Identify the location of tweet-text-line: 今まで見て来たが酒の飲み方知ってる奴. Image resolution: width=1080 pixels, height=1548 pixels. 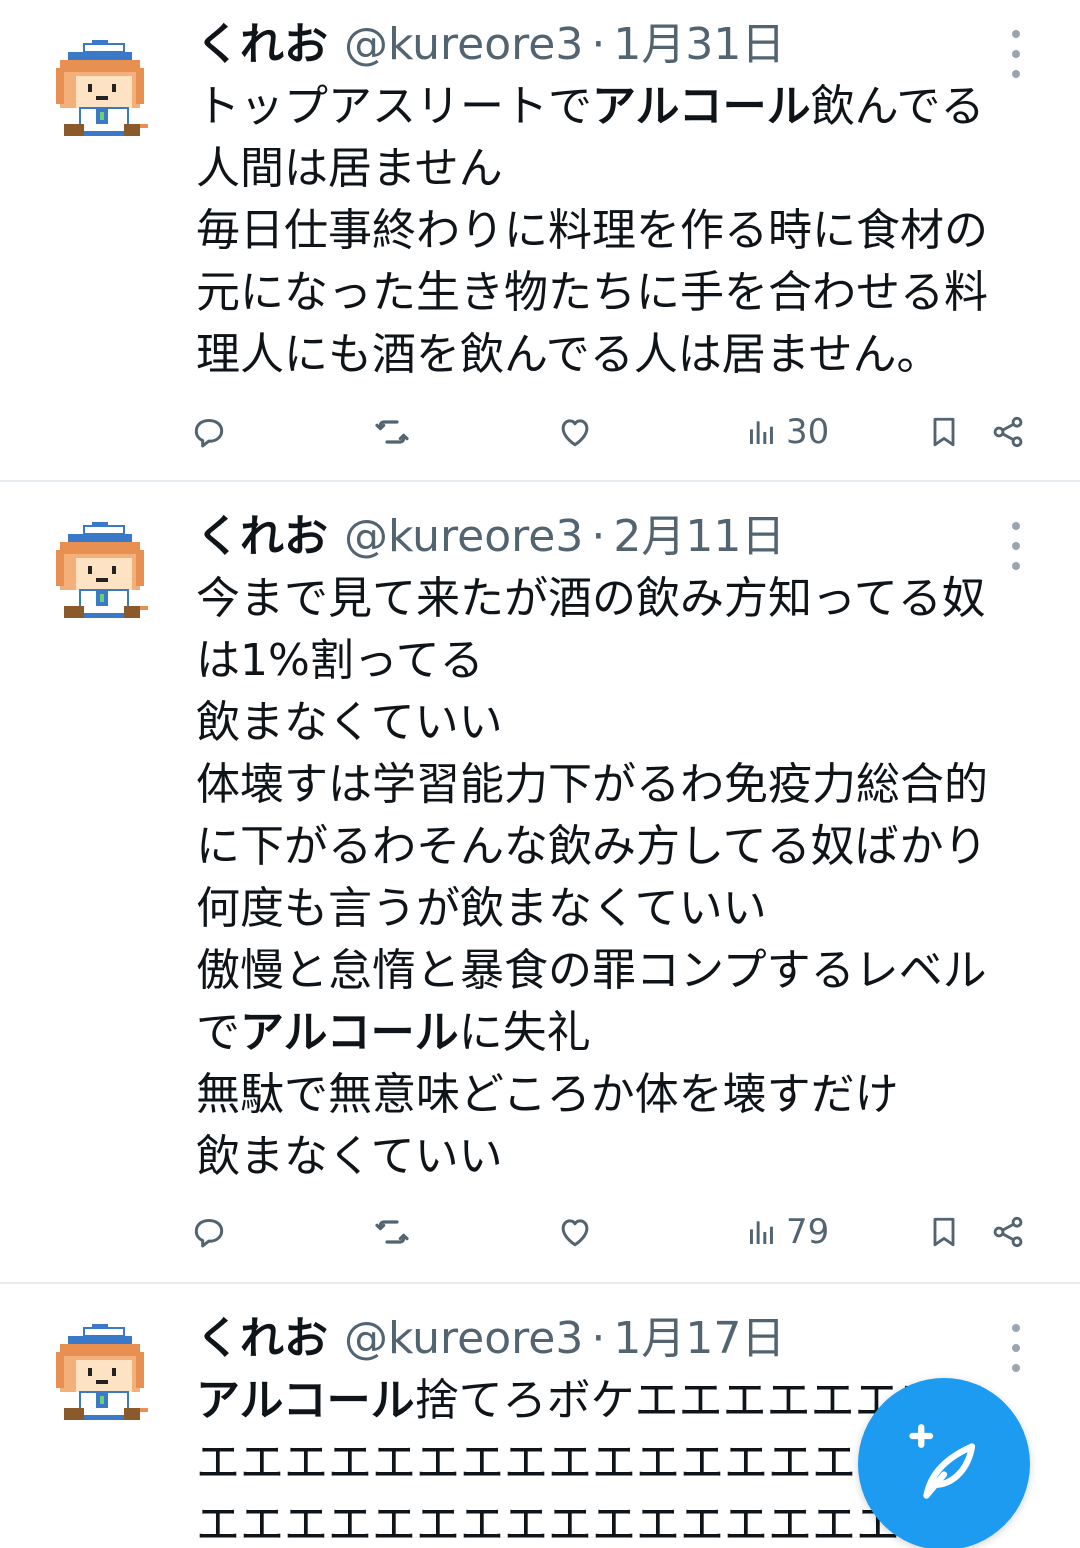
(621, 599).